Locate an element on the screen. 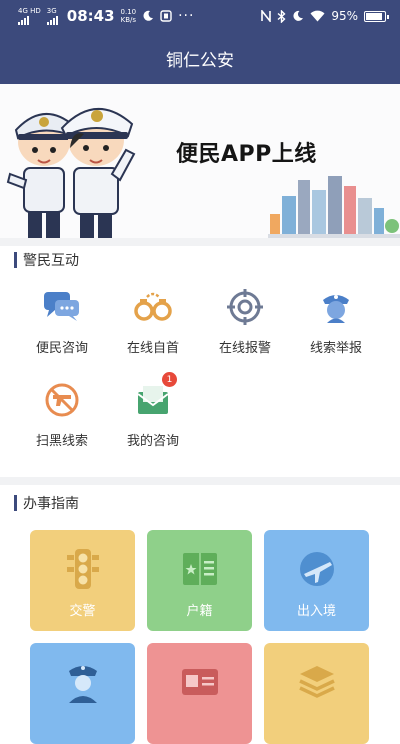 This screenshot has height=744, width=400. section-header-interaction: 警民互动 is located at coordinates (46, 260).